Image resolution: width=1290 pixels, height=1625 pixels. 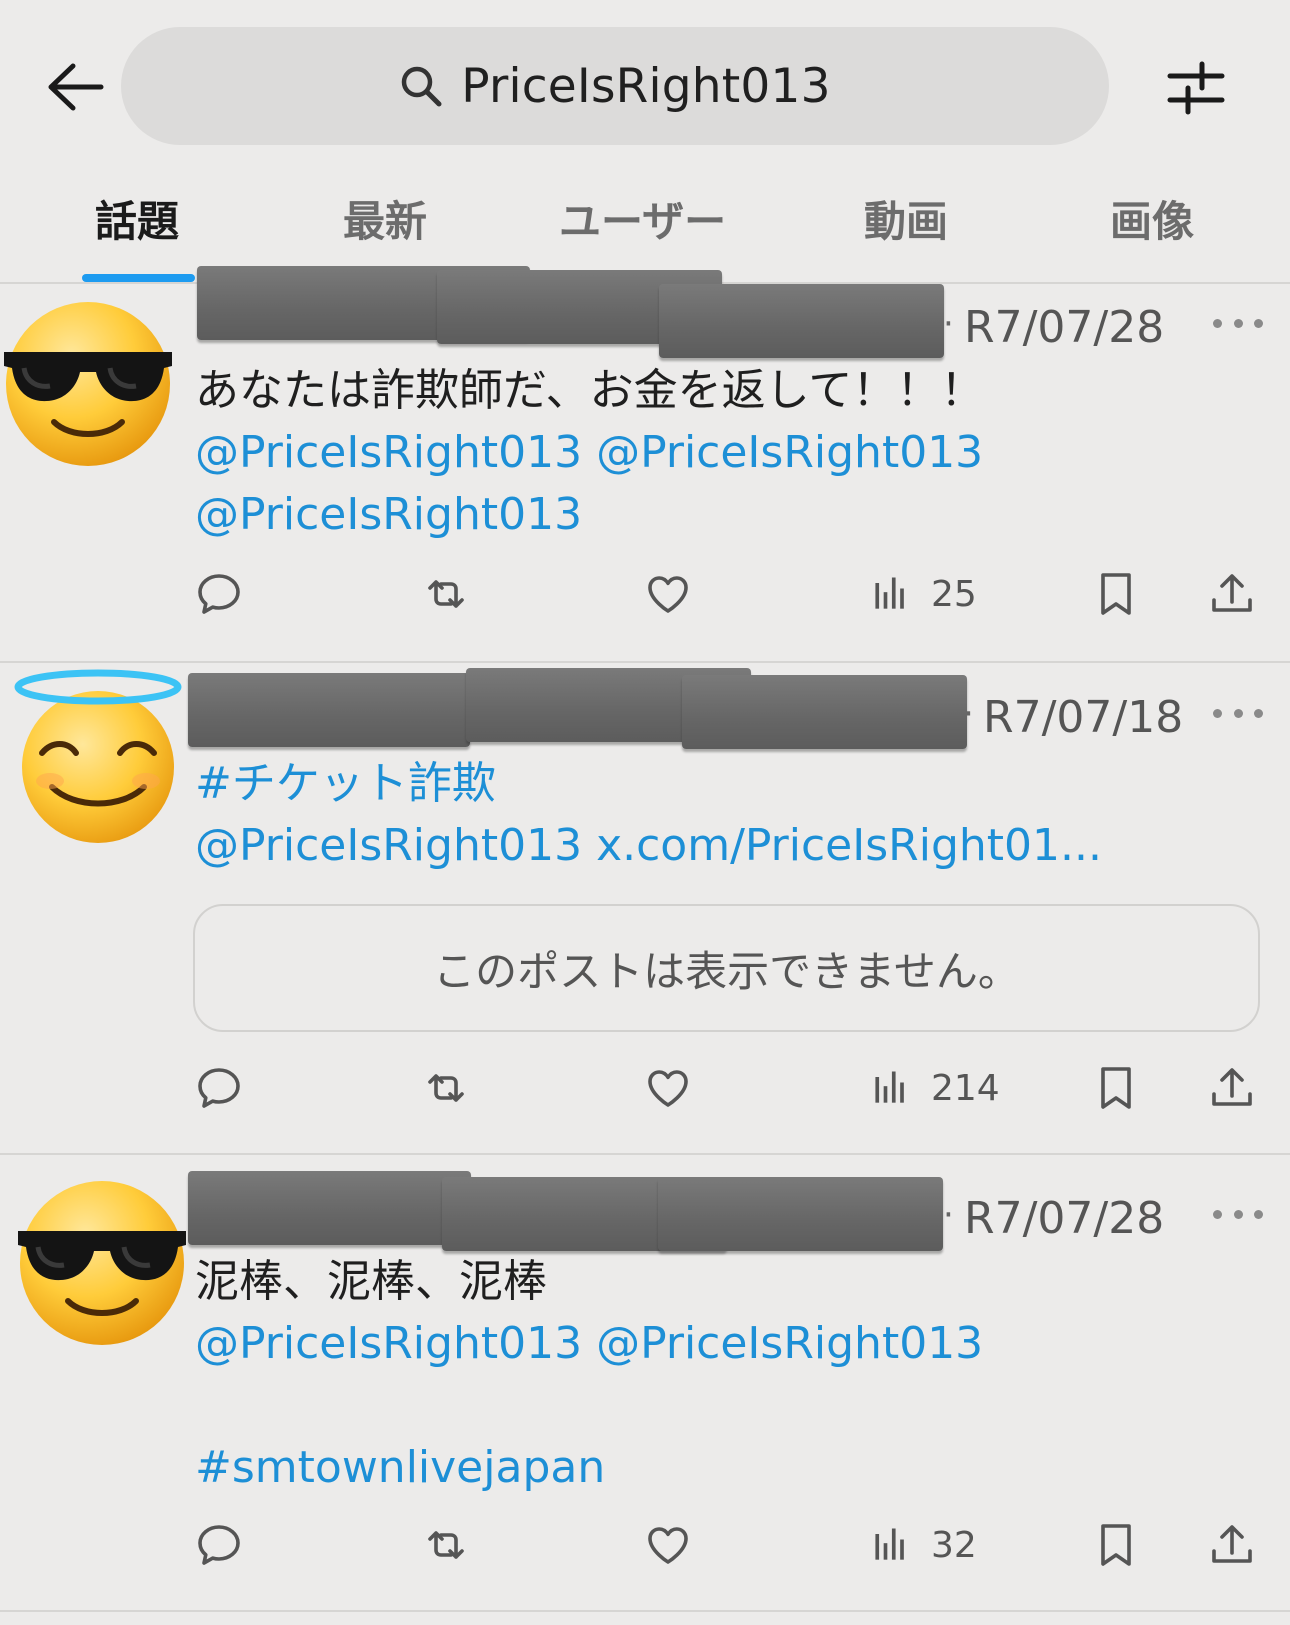 I want to click on post-text: あなたは詐欺師だ、お金を返して！！！, so click(x=590, y=390).